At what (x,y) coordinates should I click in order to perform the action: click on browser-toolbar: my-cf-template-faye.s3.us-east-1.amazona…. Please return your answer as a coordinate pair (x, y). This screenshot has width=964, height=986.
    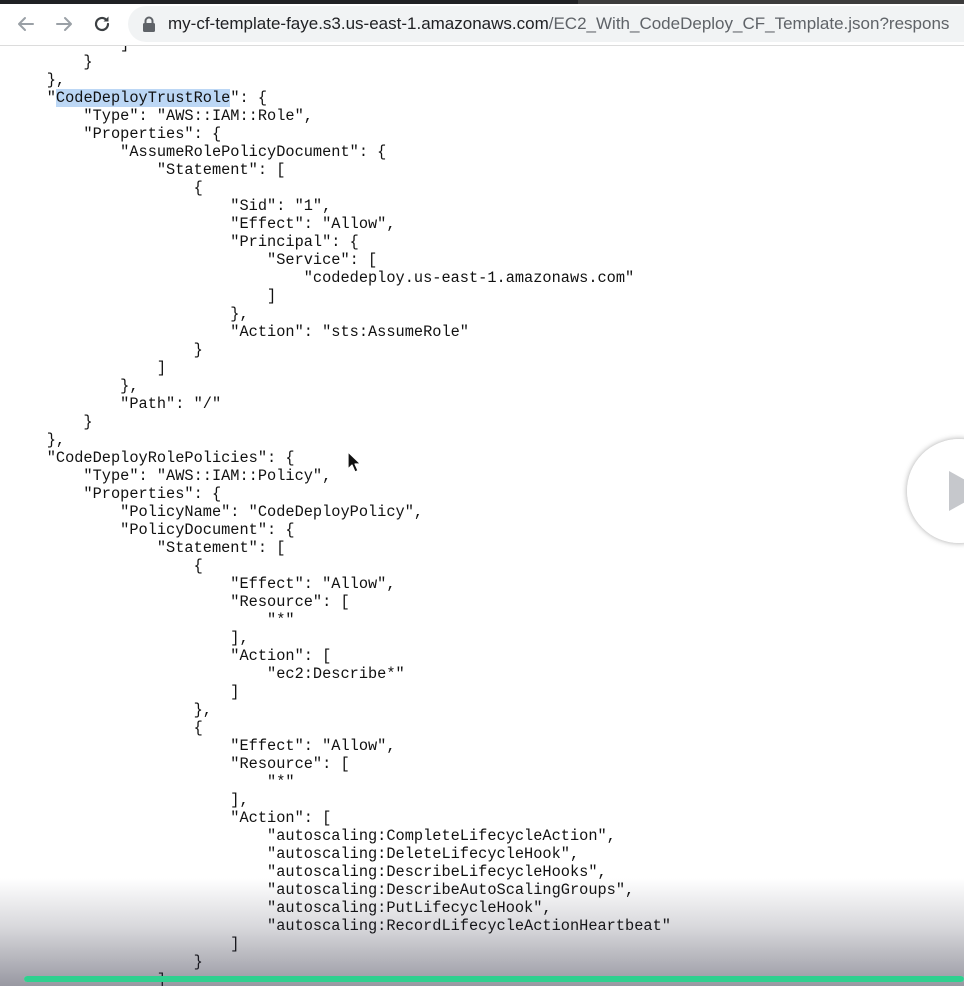
    Looking at the image, I should click on (482, 23).